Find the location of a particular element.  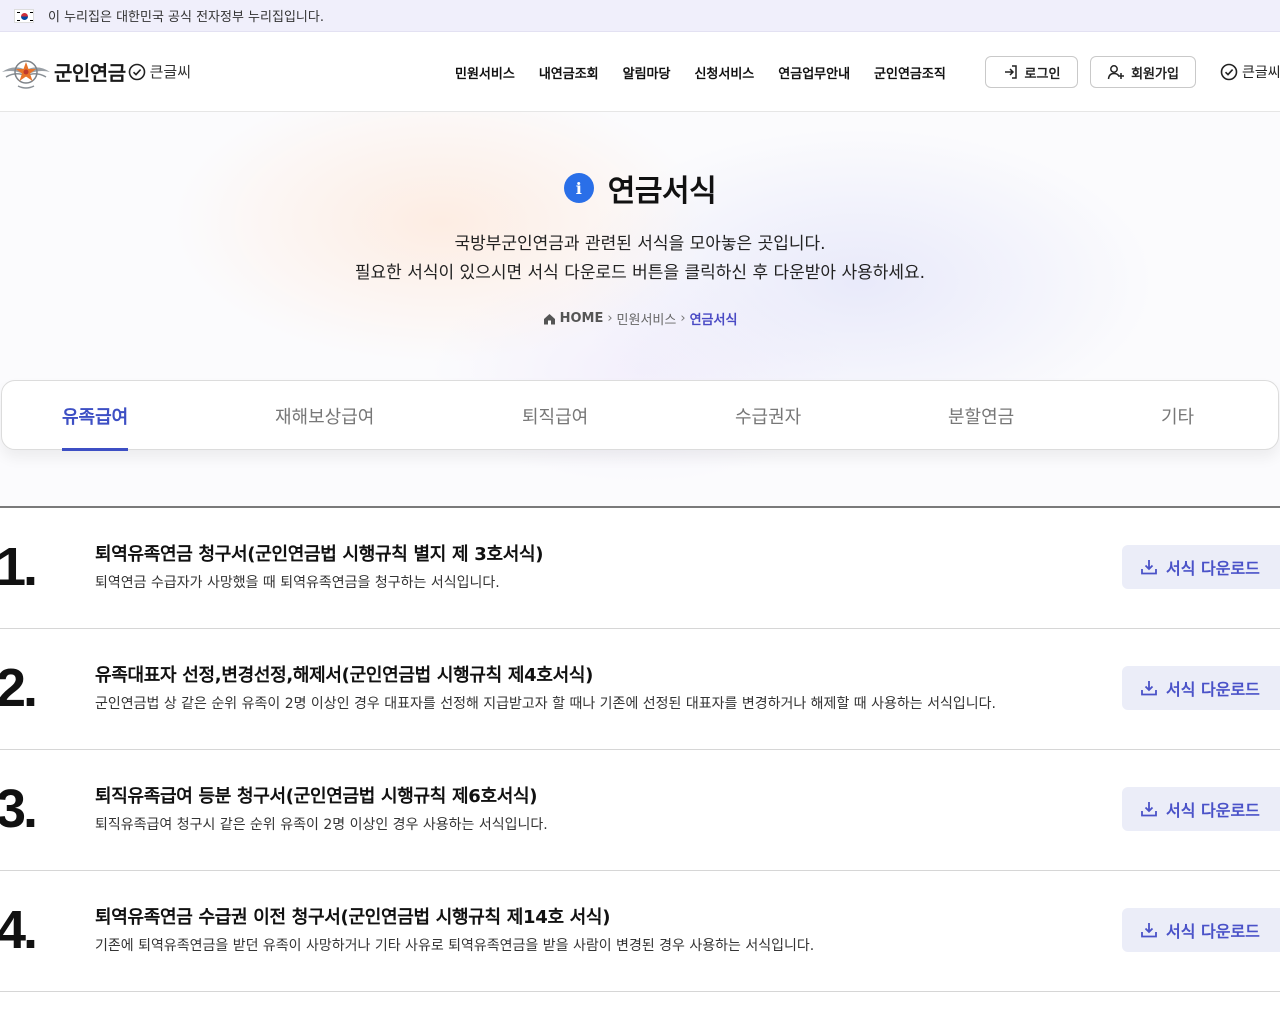

login-icon is located at coordinates (1010, 72).